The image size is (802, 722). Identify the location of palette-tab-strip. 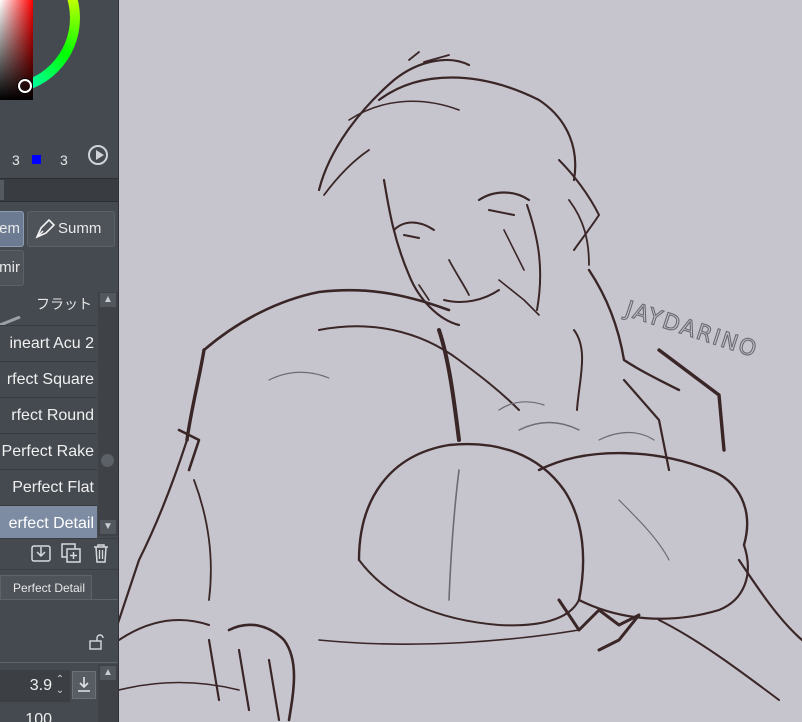
(59, 190).